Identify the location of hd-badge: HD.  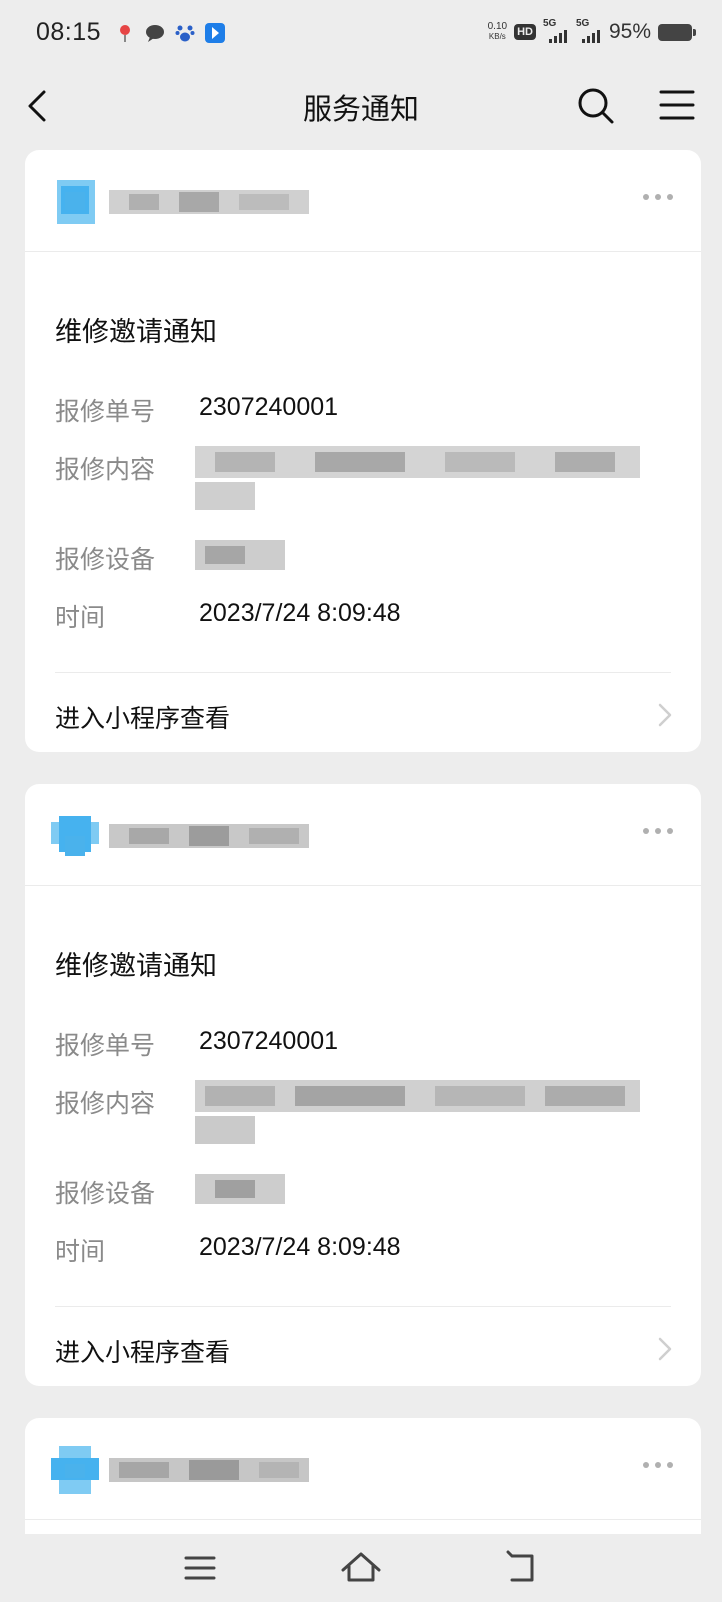
(525, 32).